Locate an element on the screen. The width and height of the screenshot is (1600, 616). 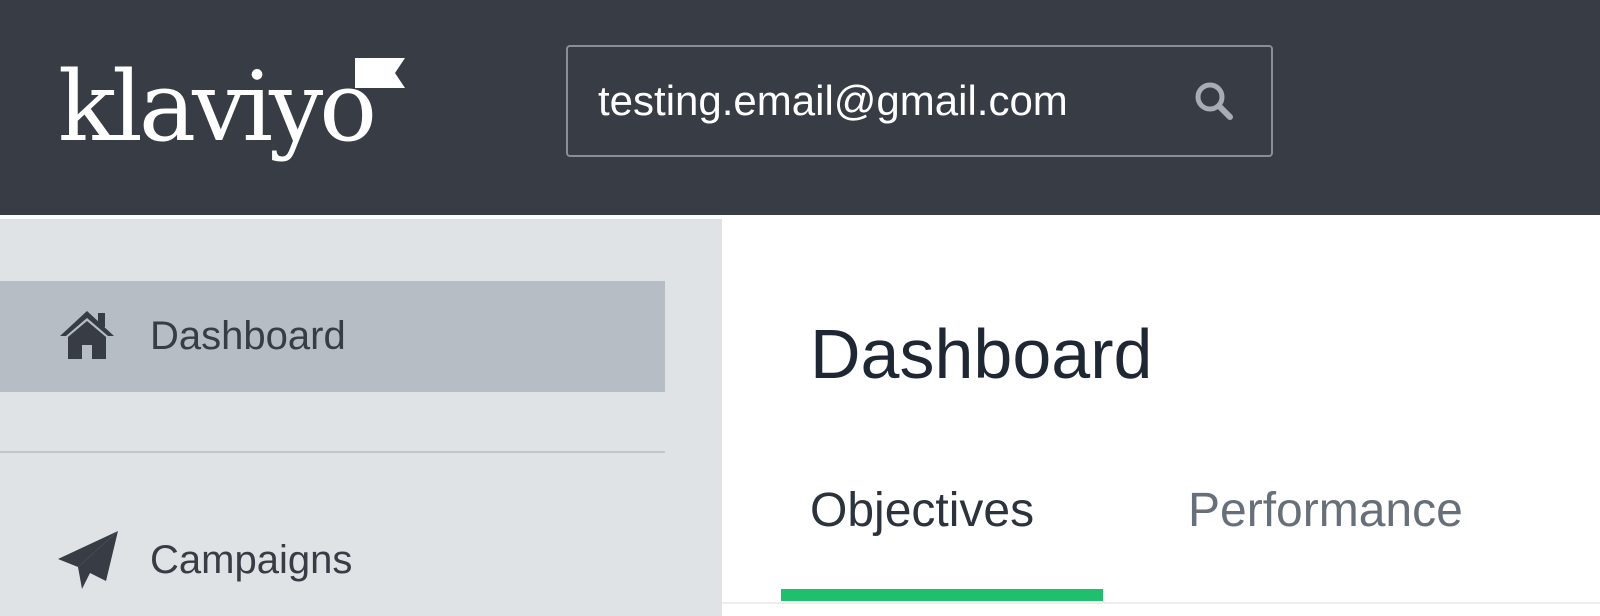
sidebar-item-campaigns: Campaigns is located at coordinates (332, 560).